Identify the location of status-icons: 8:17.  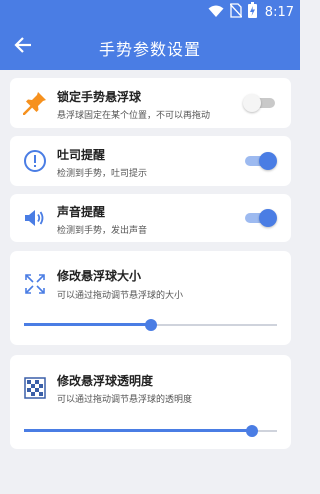
(251, 12).